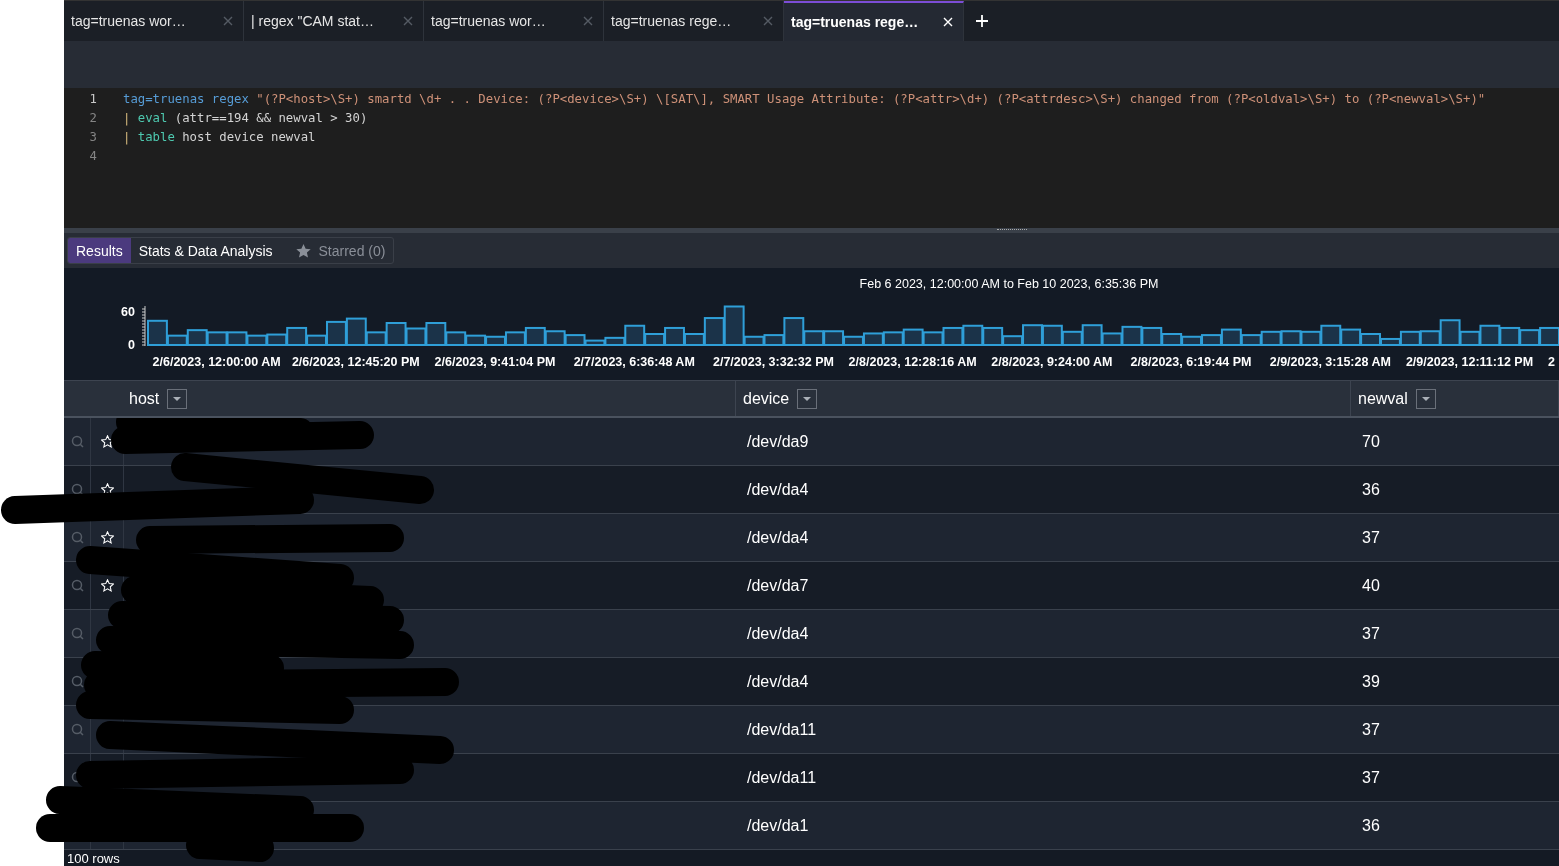 The image size is (1559, 866). Describe the element at coordinates (1551, 362) in the screenshot. I see `x-tick-label: 2` at that location.